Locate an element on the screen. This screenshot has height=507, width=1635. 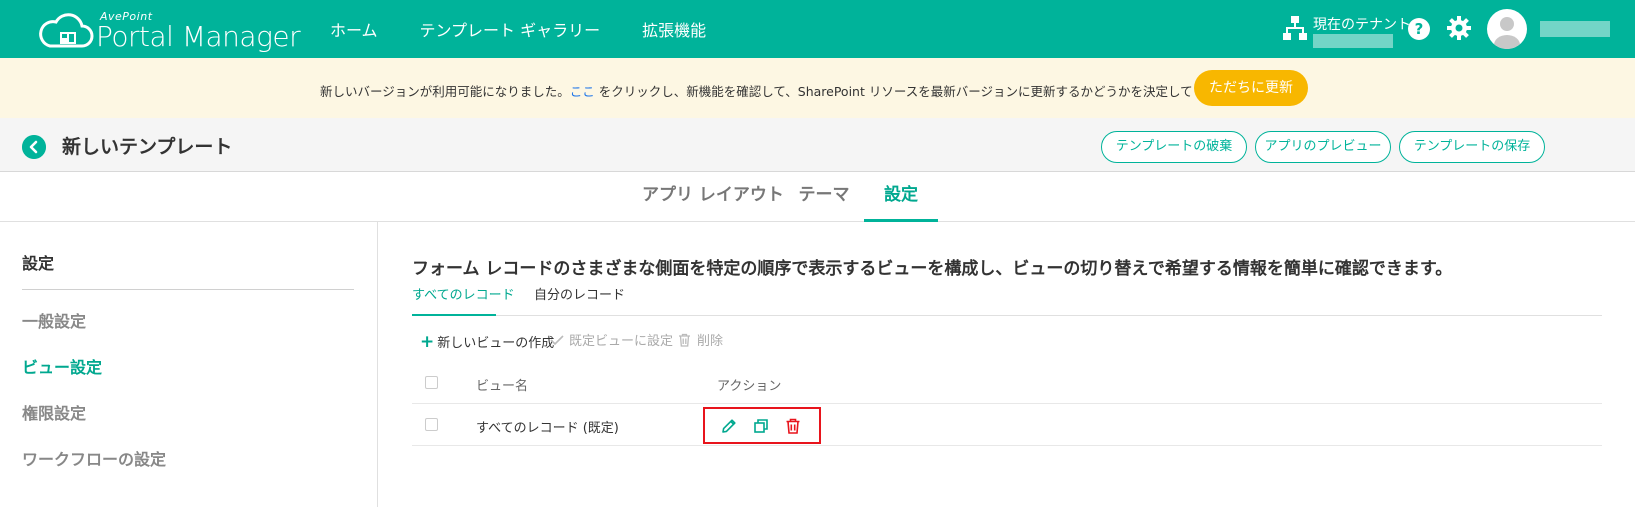
delete-view-button: 削除 is located at coordinates (700, 342).